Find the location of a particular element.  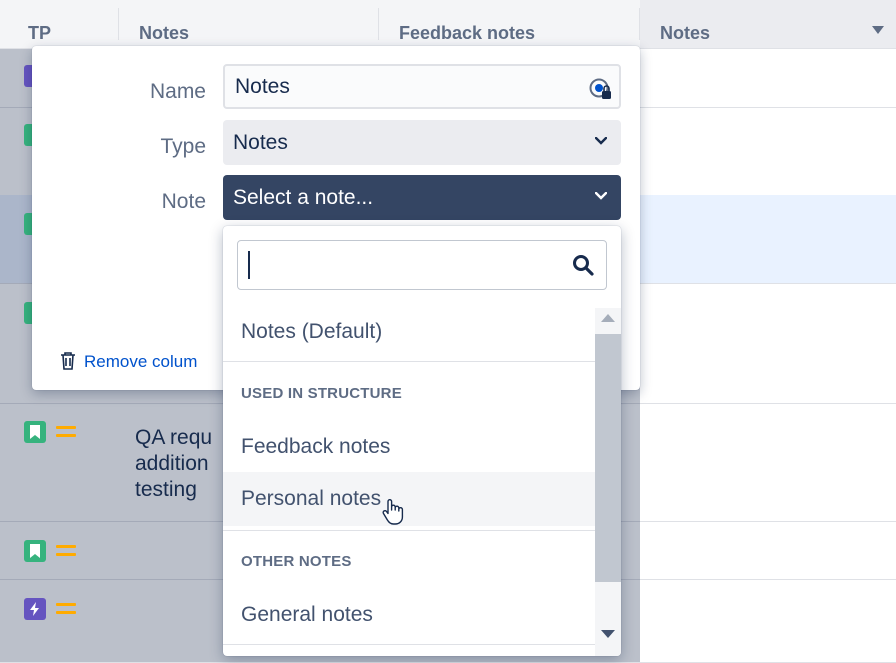

scroll-up-arrow-icon is located at coordinates (608, 318).